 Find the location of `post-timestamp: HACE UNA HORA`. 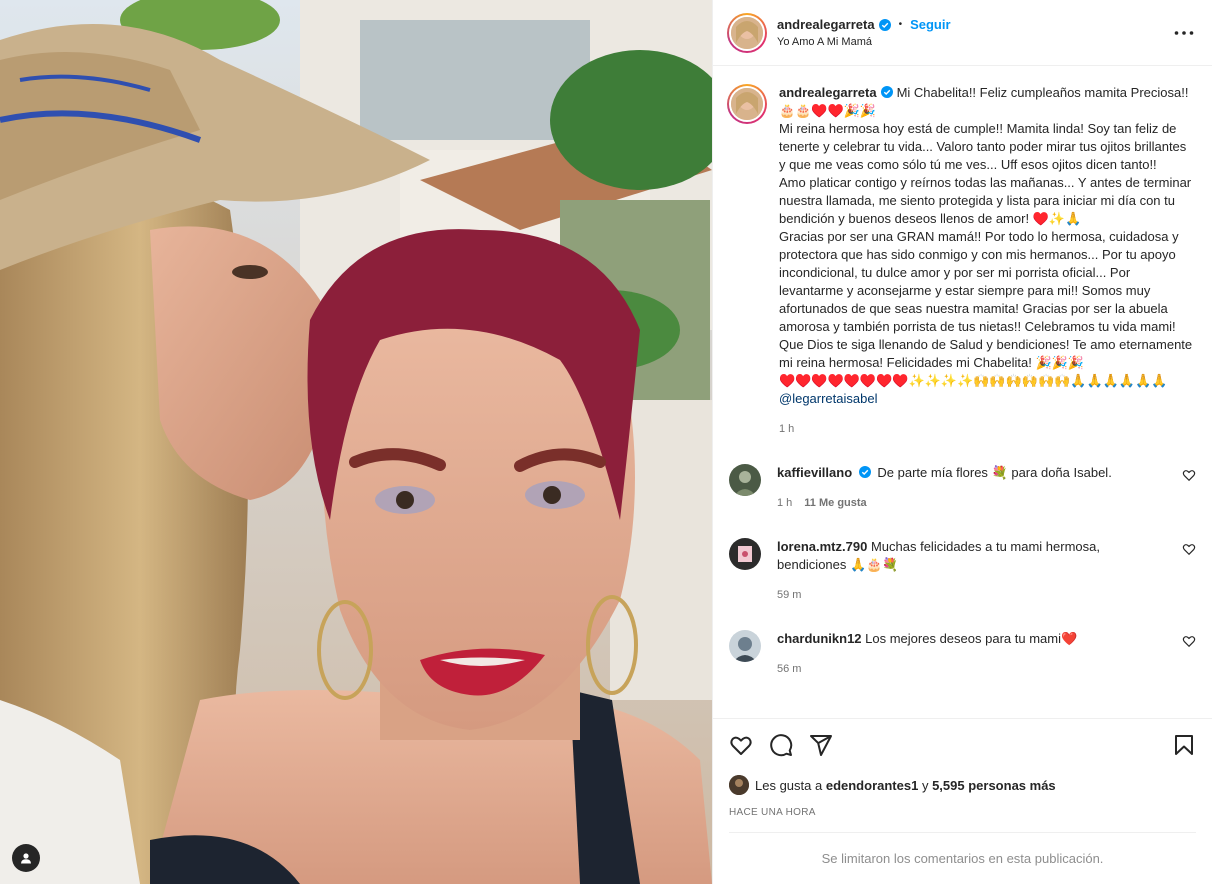

post-timestamp: HACE UNA HORA is located at coordinates (962, 812).